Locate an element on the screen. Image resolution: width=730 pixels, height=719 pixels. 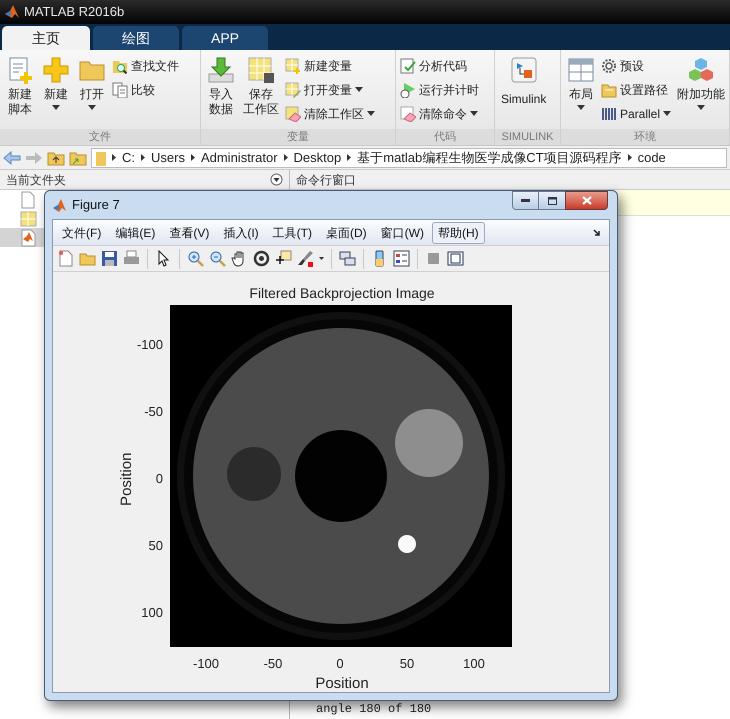
group-label: 变量 is located at coordinates (298, 137).